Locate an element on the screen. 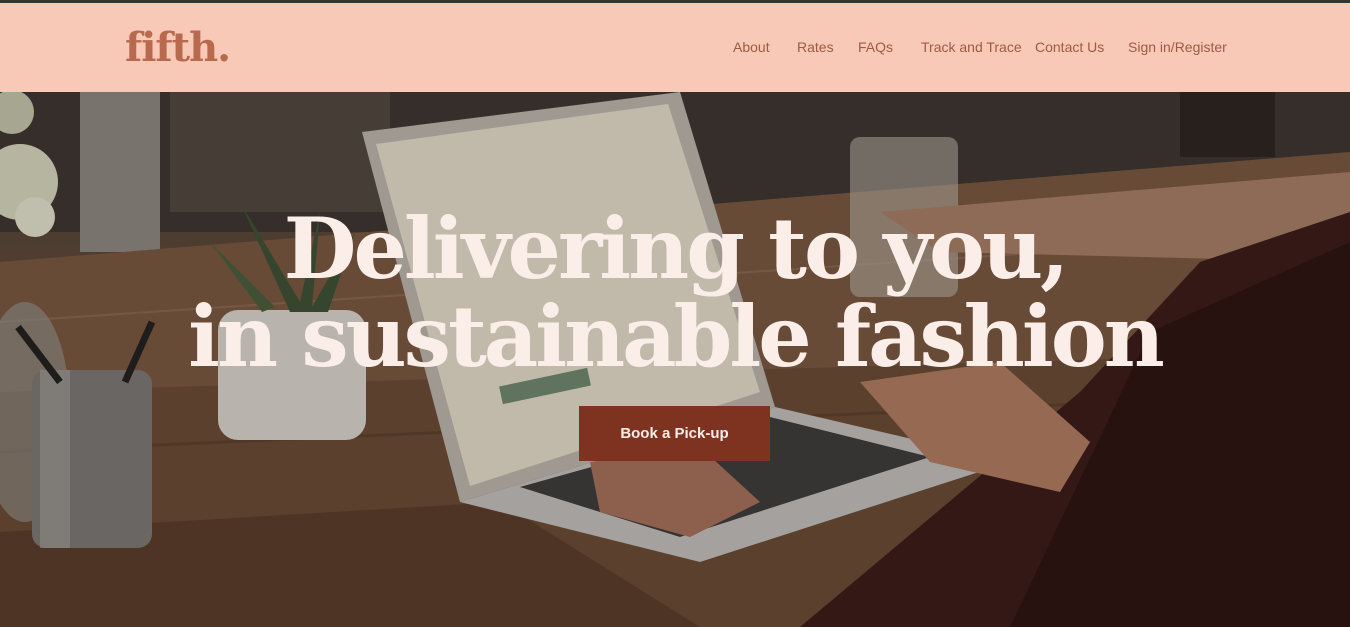 This screenshot has height=627, width=1350. nav-link-about: About is located at coordinates (751, 47).